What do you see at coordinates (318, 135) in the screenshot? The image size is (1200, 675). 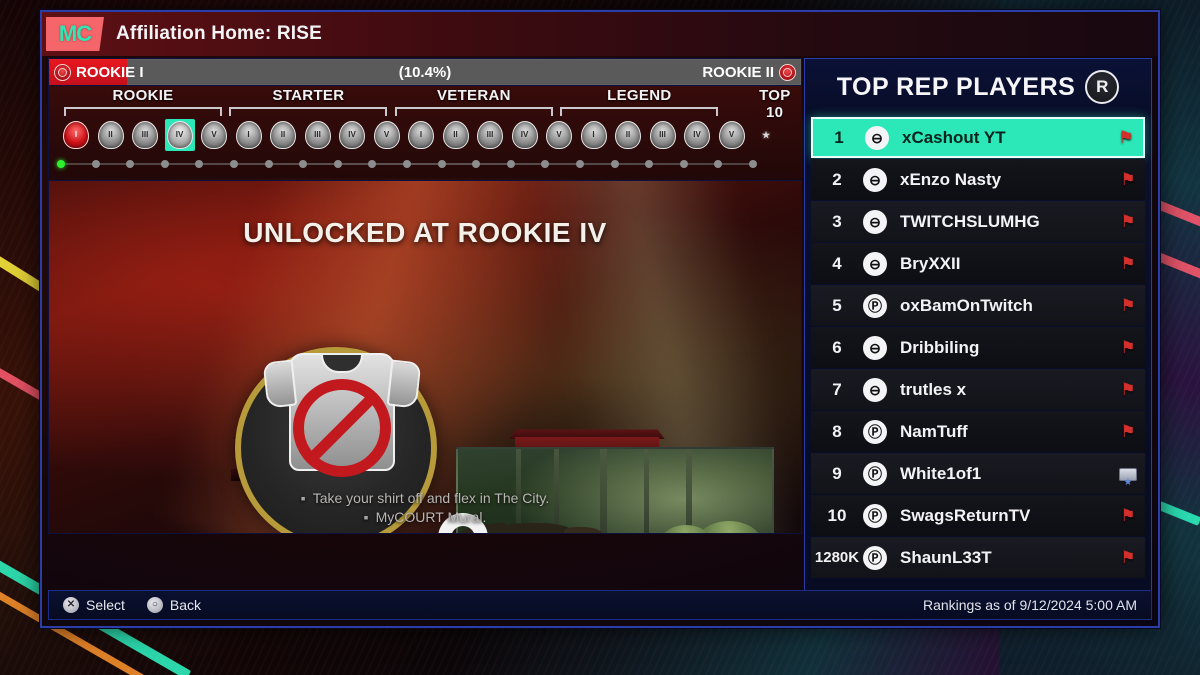 I see `rank-badge-8: III` at bounding box center [318, 135].